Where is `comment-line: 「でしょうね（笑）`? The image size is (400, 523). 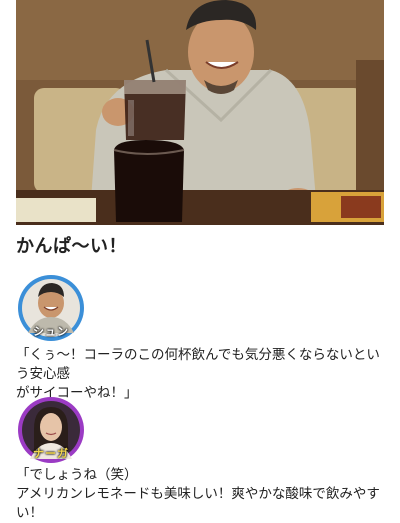 comment-line: 「でしょうね（笑） is located at coordinates (77, 475).